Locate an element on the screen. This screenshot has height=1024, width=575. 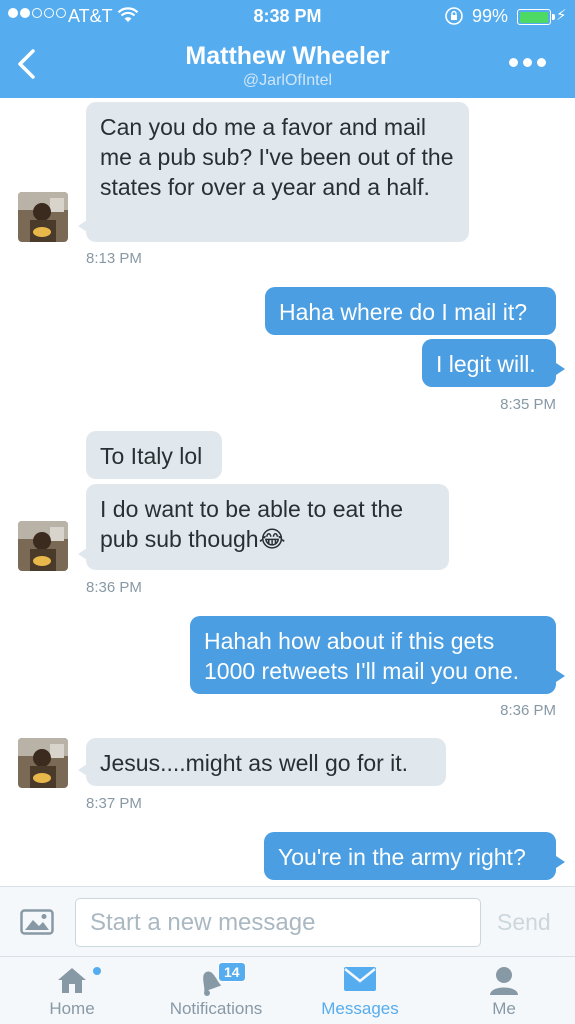
outgoing-message: I legit will. is located at coordinates (493, 363).